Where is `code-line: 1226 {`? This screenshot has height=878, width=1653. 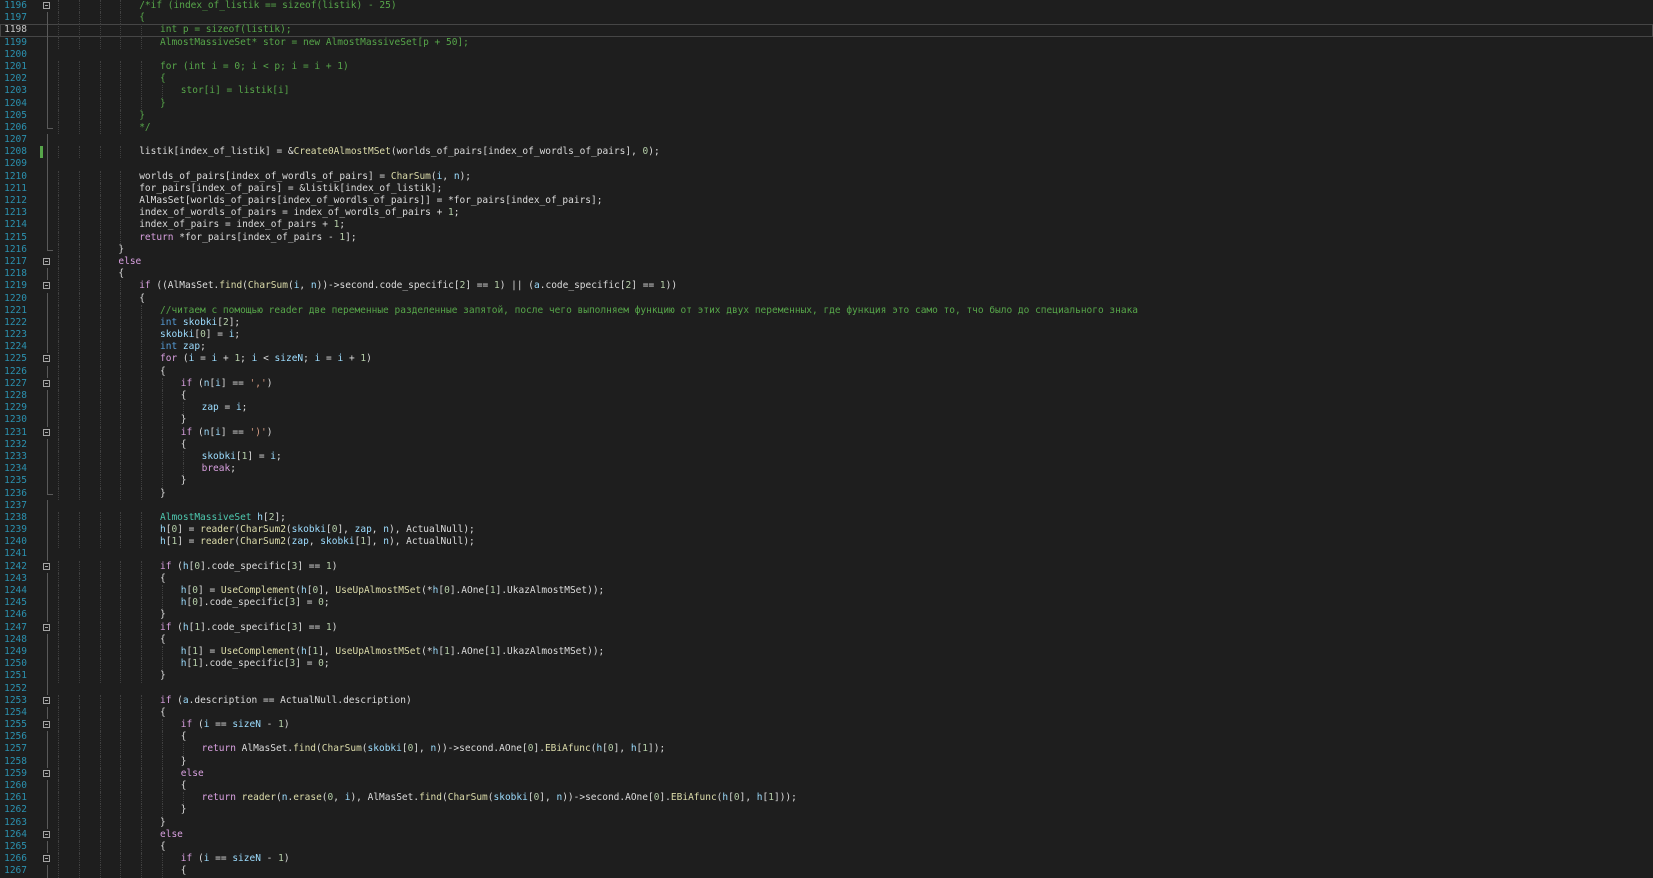 code-line: 1226 { is located at coordinates (826, 371).